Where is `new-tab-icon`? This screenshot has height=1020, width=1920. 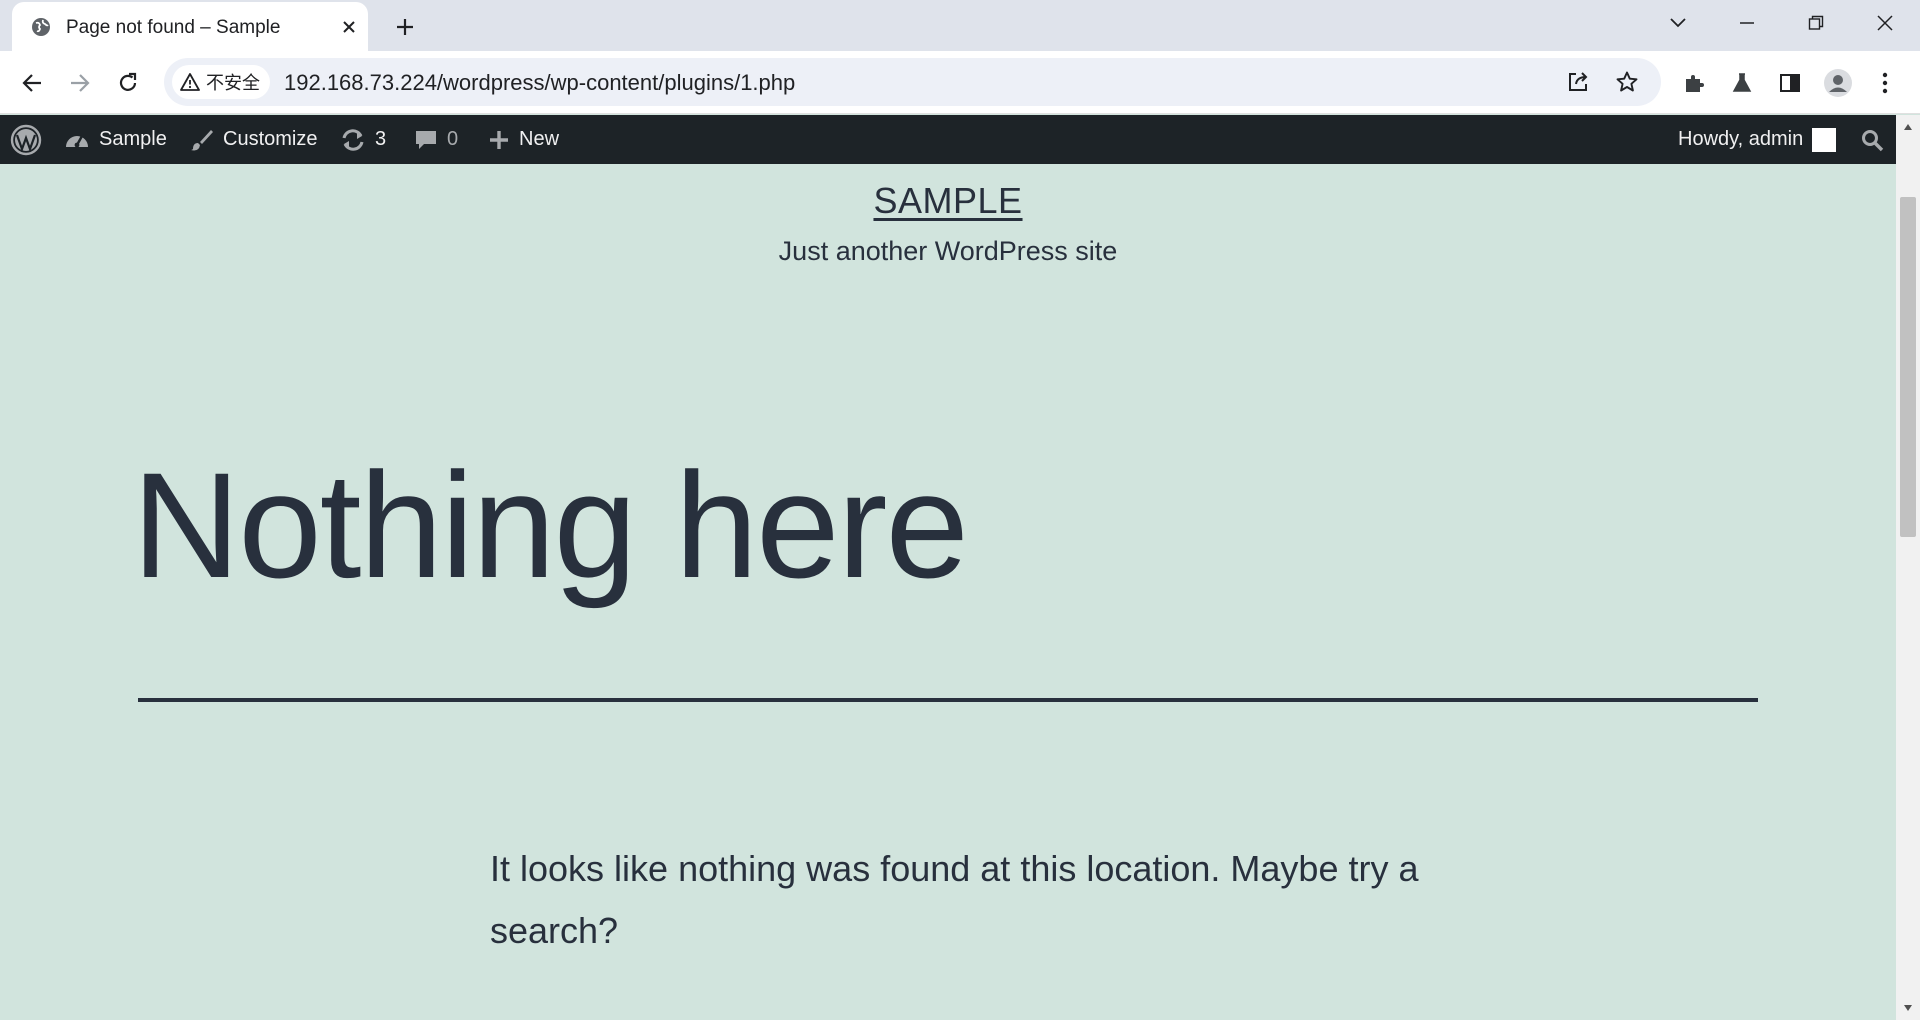 new-tab-icon is located at coordinates (405, 27).